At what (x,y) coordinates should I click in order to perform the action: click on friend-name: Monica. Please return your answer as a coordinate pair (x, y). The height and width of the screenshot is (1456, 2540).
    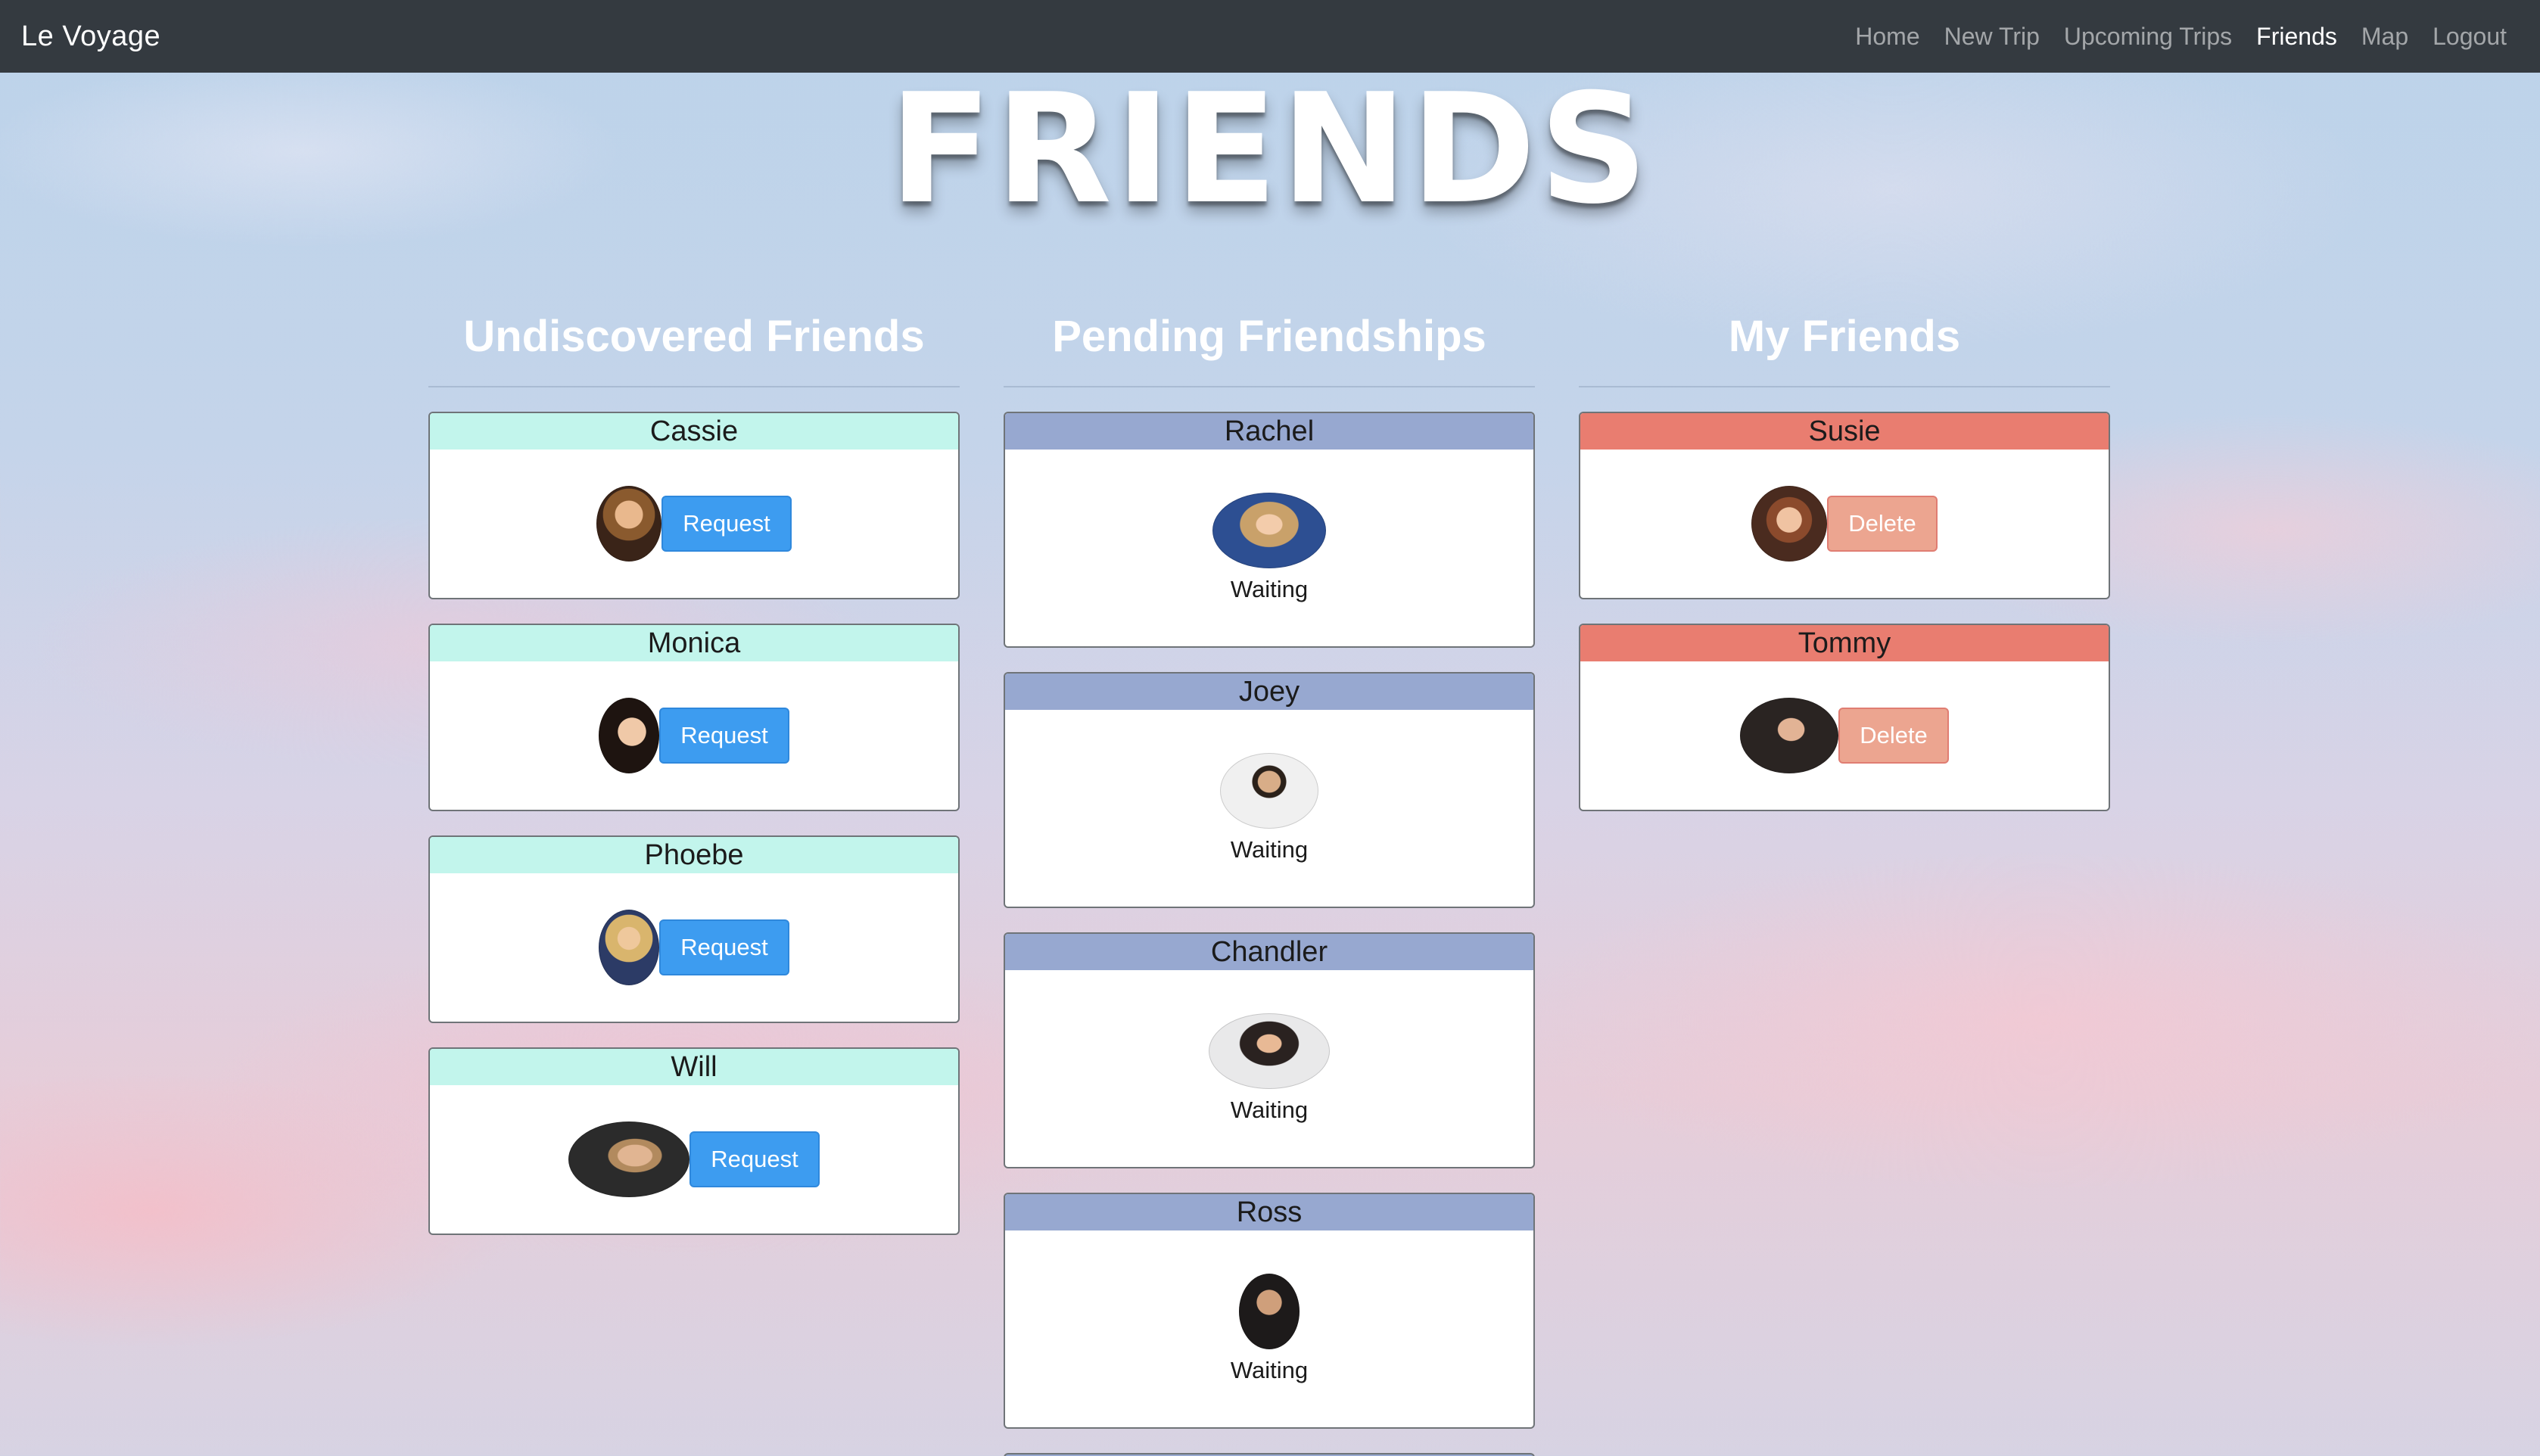
    Looking at the image, I should click on (694, 643).